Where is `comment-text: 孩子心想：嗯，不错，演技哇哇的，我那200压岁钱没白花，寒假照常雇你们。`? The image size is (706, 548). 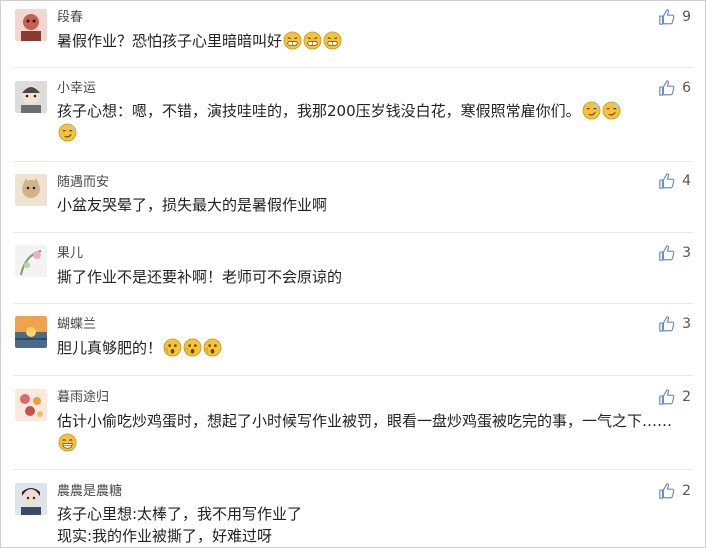 comment-text: 孩子心想：嗯，不错，演技哇哇的，我那200压岁钱没白花，寒假照常雇你们。 is located at coordinates (371, 122).